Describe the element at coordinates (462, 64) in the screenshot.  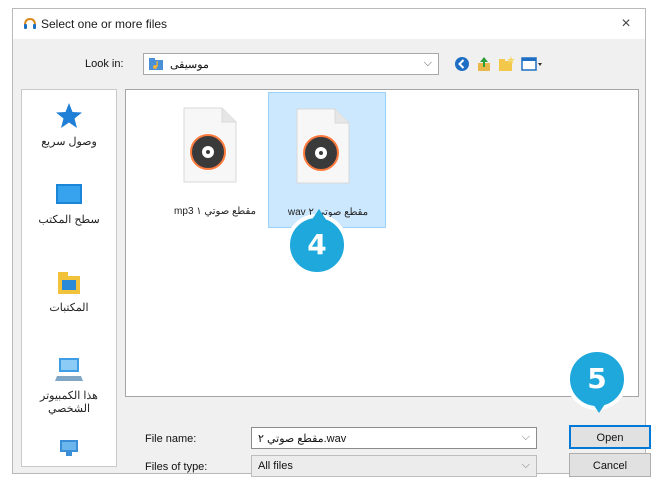
I see `back-icon` at that location.